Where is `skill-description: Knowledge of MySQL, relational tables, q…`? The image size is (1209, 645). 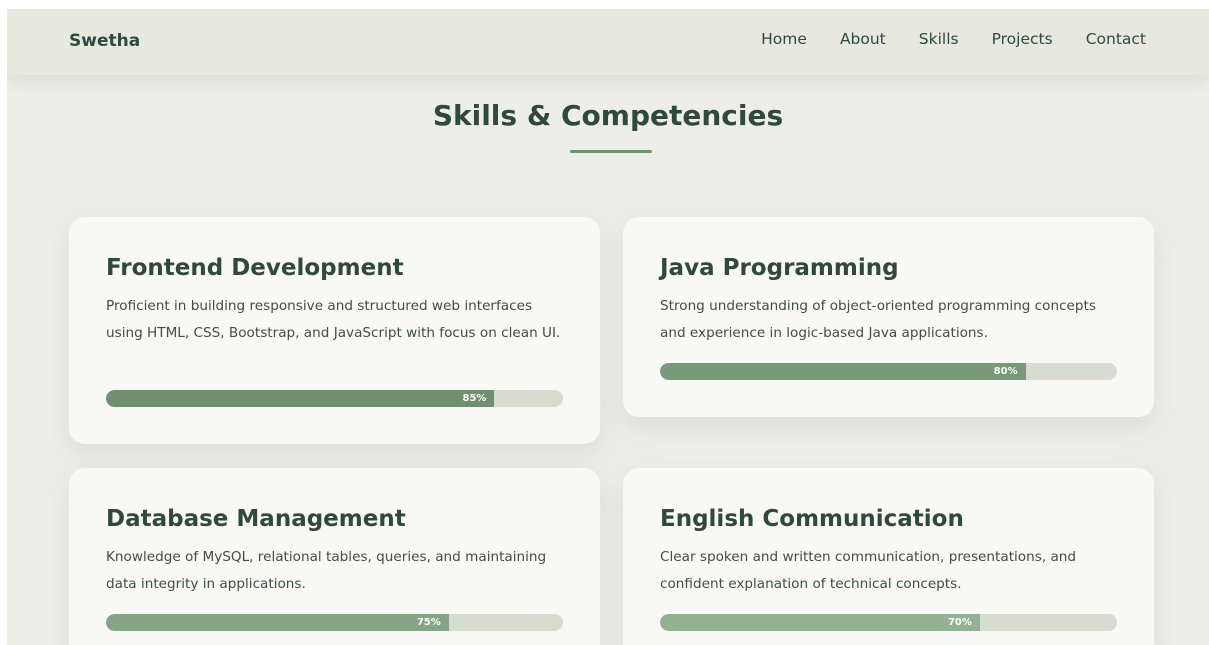
skill-description: Knowledge of MySQL, relational tables, q… is located at coordinates (326, 570).